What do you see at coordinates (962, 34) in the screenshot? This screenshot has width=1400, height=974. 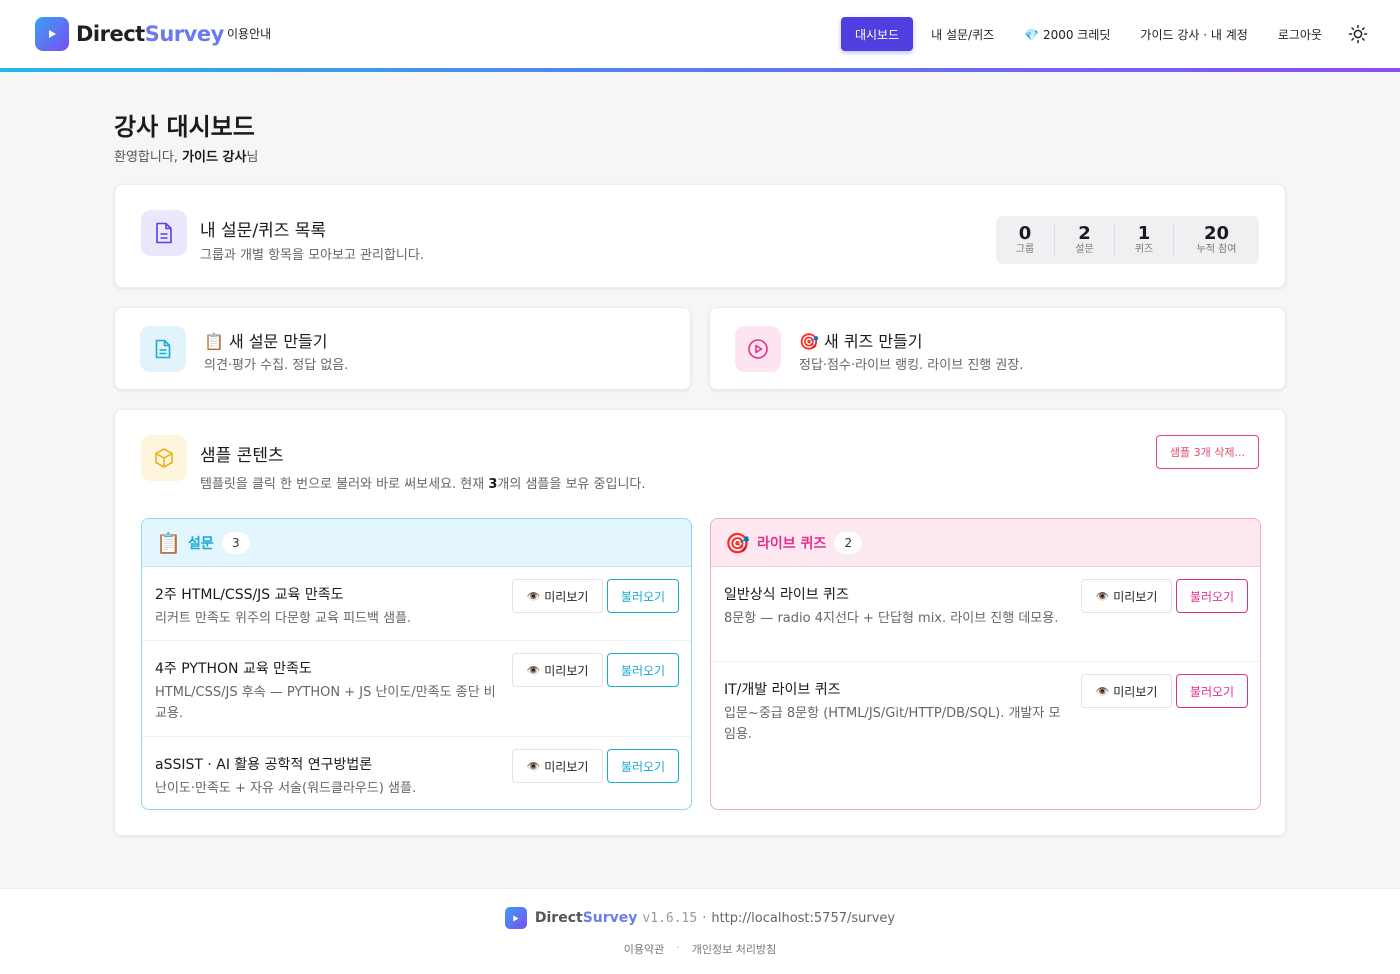 I see `nav-my-surveys: 내 설문/퀴즈` at bounding box center [962, 34].